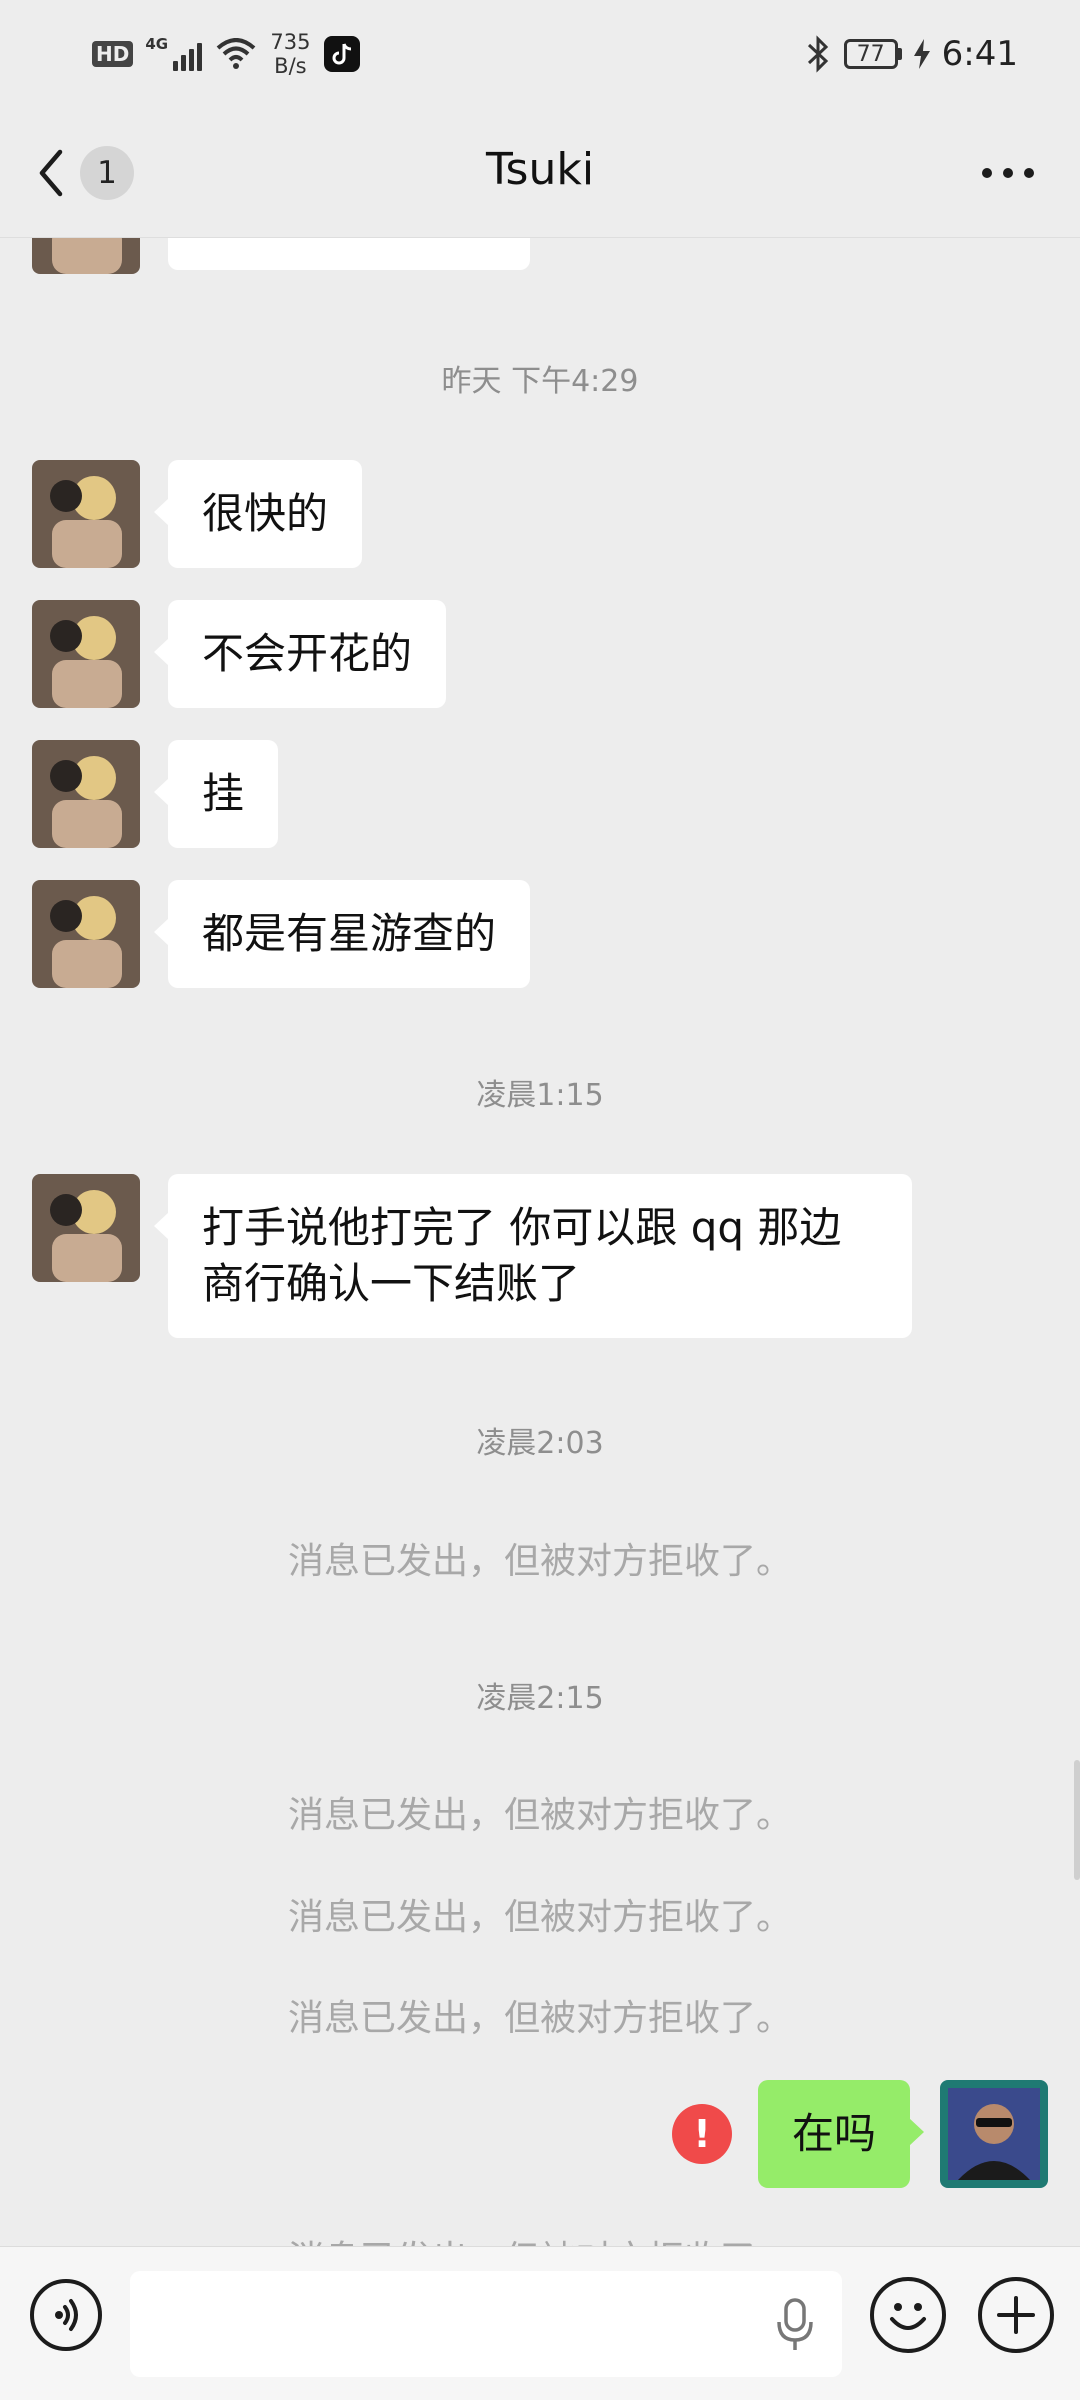 Image resolution: width=1080 pixels, height=2400 pixels. Describe the element at coordinates (540, 1095) in the screenshot. I see `timestamp: 凌晨1:15` at that location.